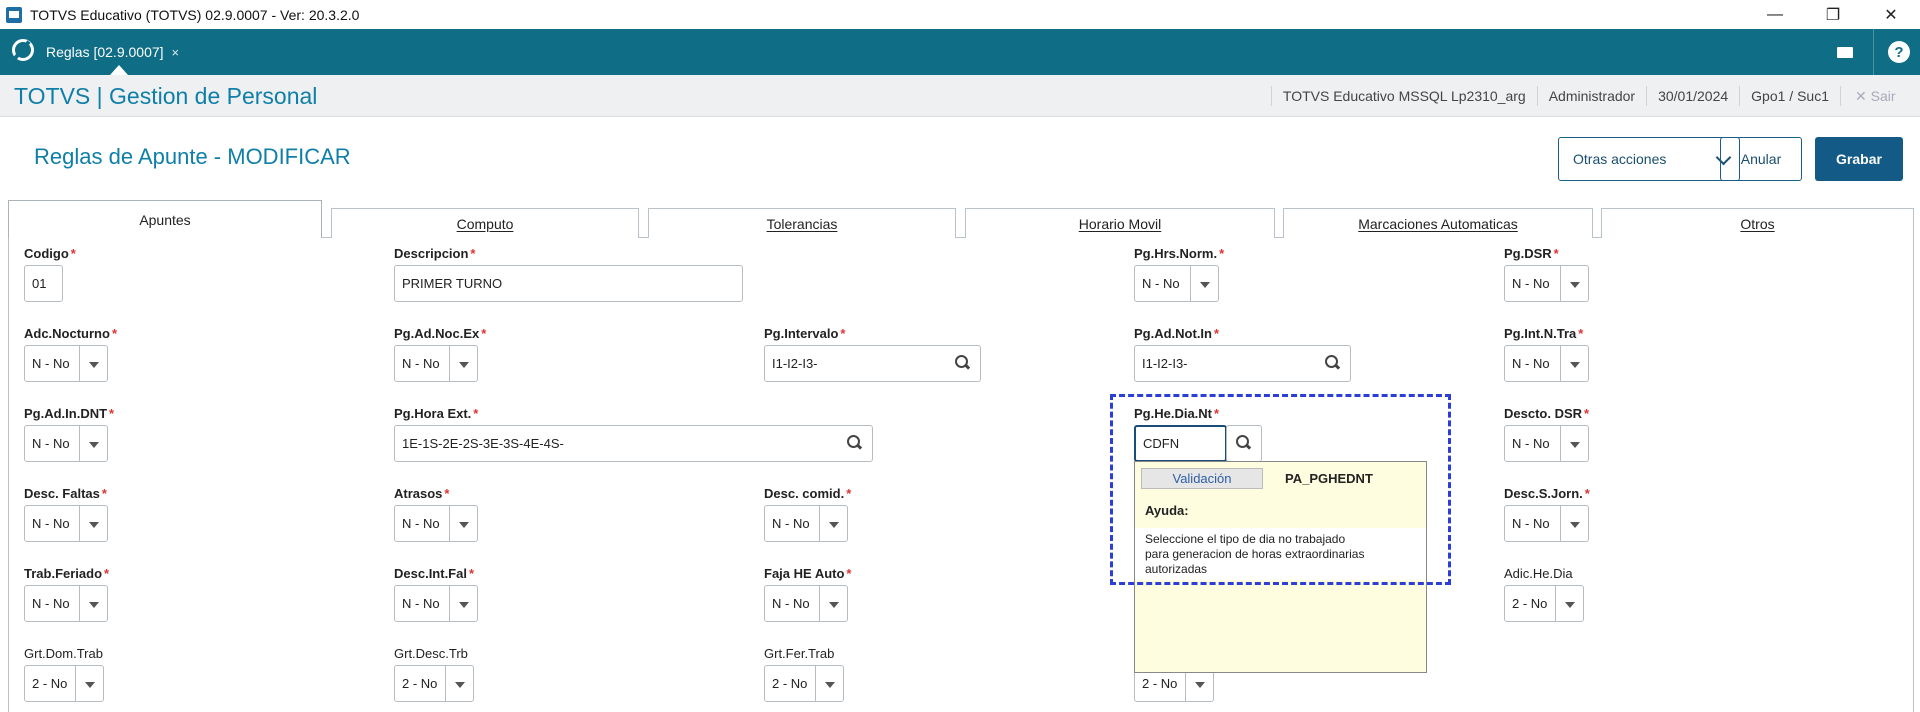 The image size is (1920, 712). I want to click on other-actions-button: Otras acciones, so click(1649, 159).